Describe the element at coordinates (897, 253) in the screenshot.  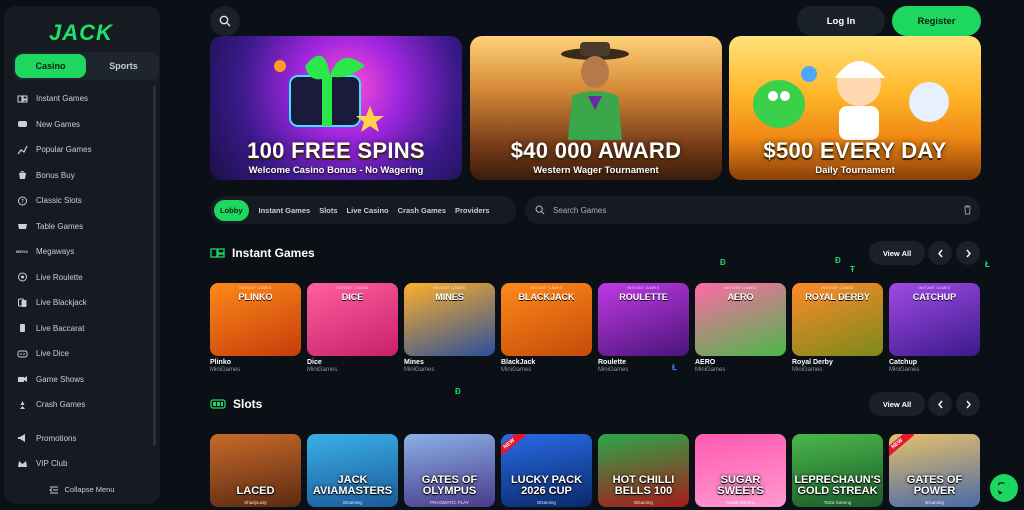
I see `instant-view-all-button: View All` at that location.